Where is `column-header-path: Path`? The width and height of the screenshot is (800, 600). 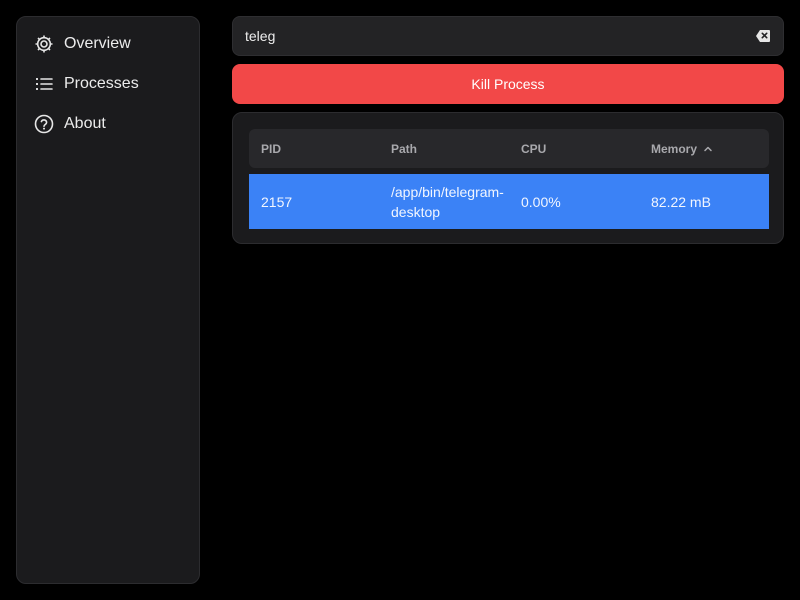 column-header-path: Path is located at coordinates (404, 148).